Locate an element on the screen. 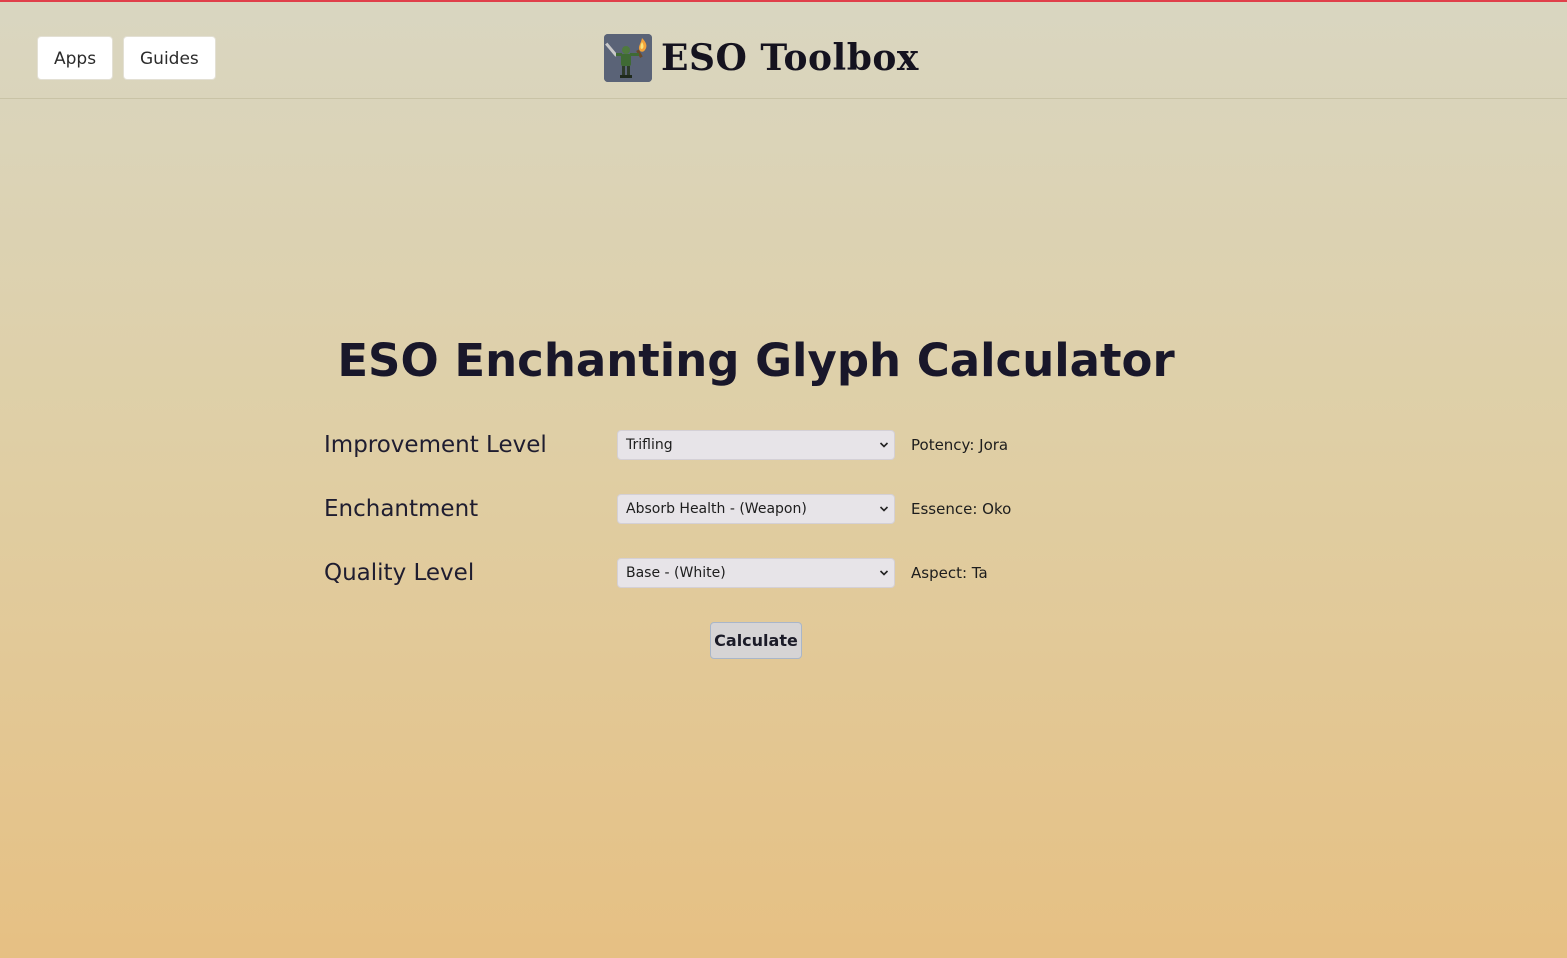 The height and width of the screenshot is (958, 1567). improvement-level-value: Trifling is located at coordinates (649, 445).